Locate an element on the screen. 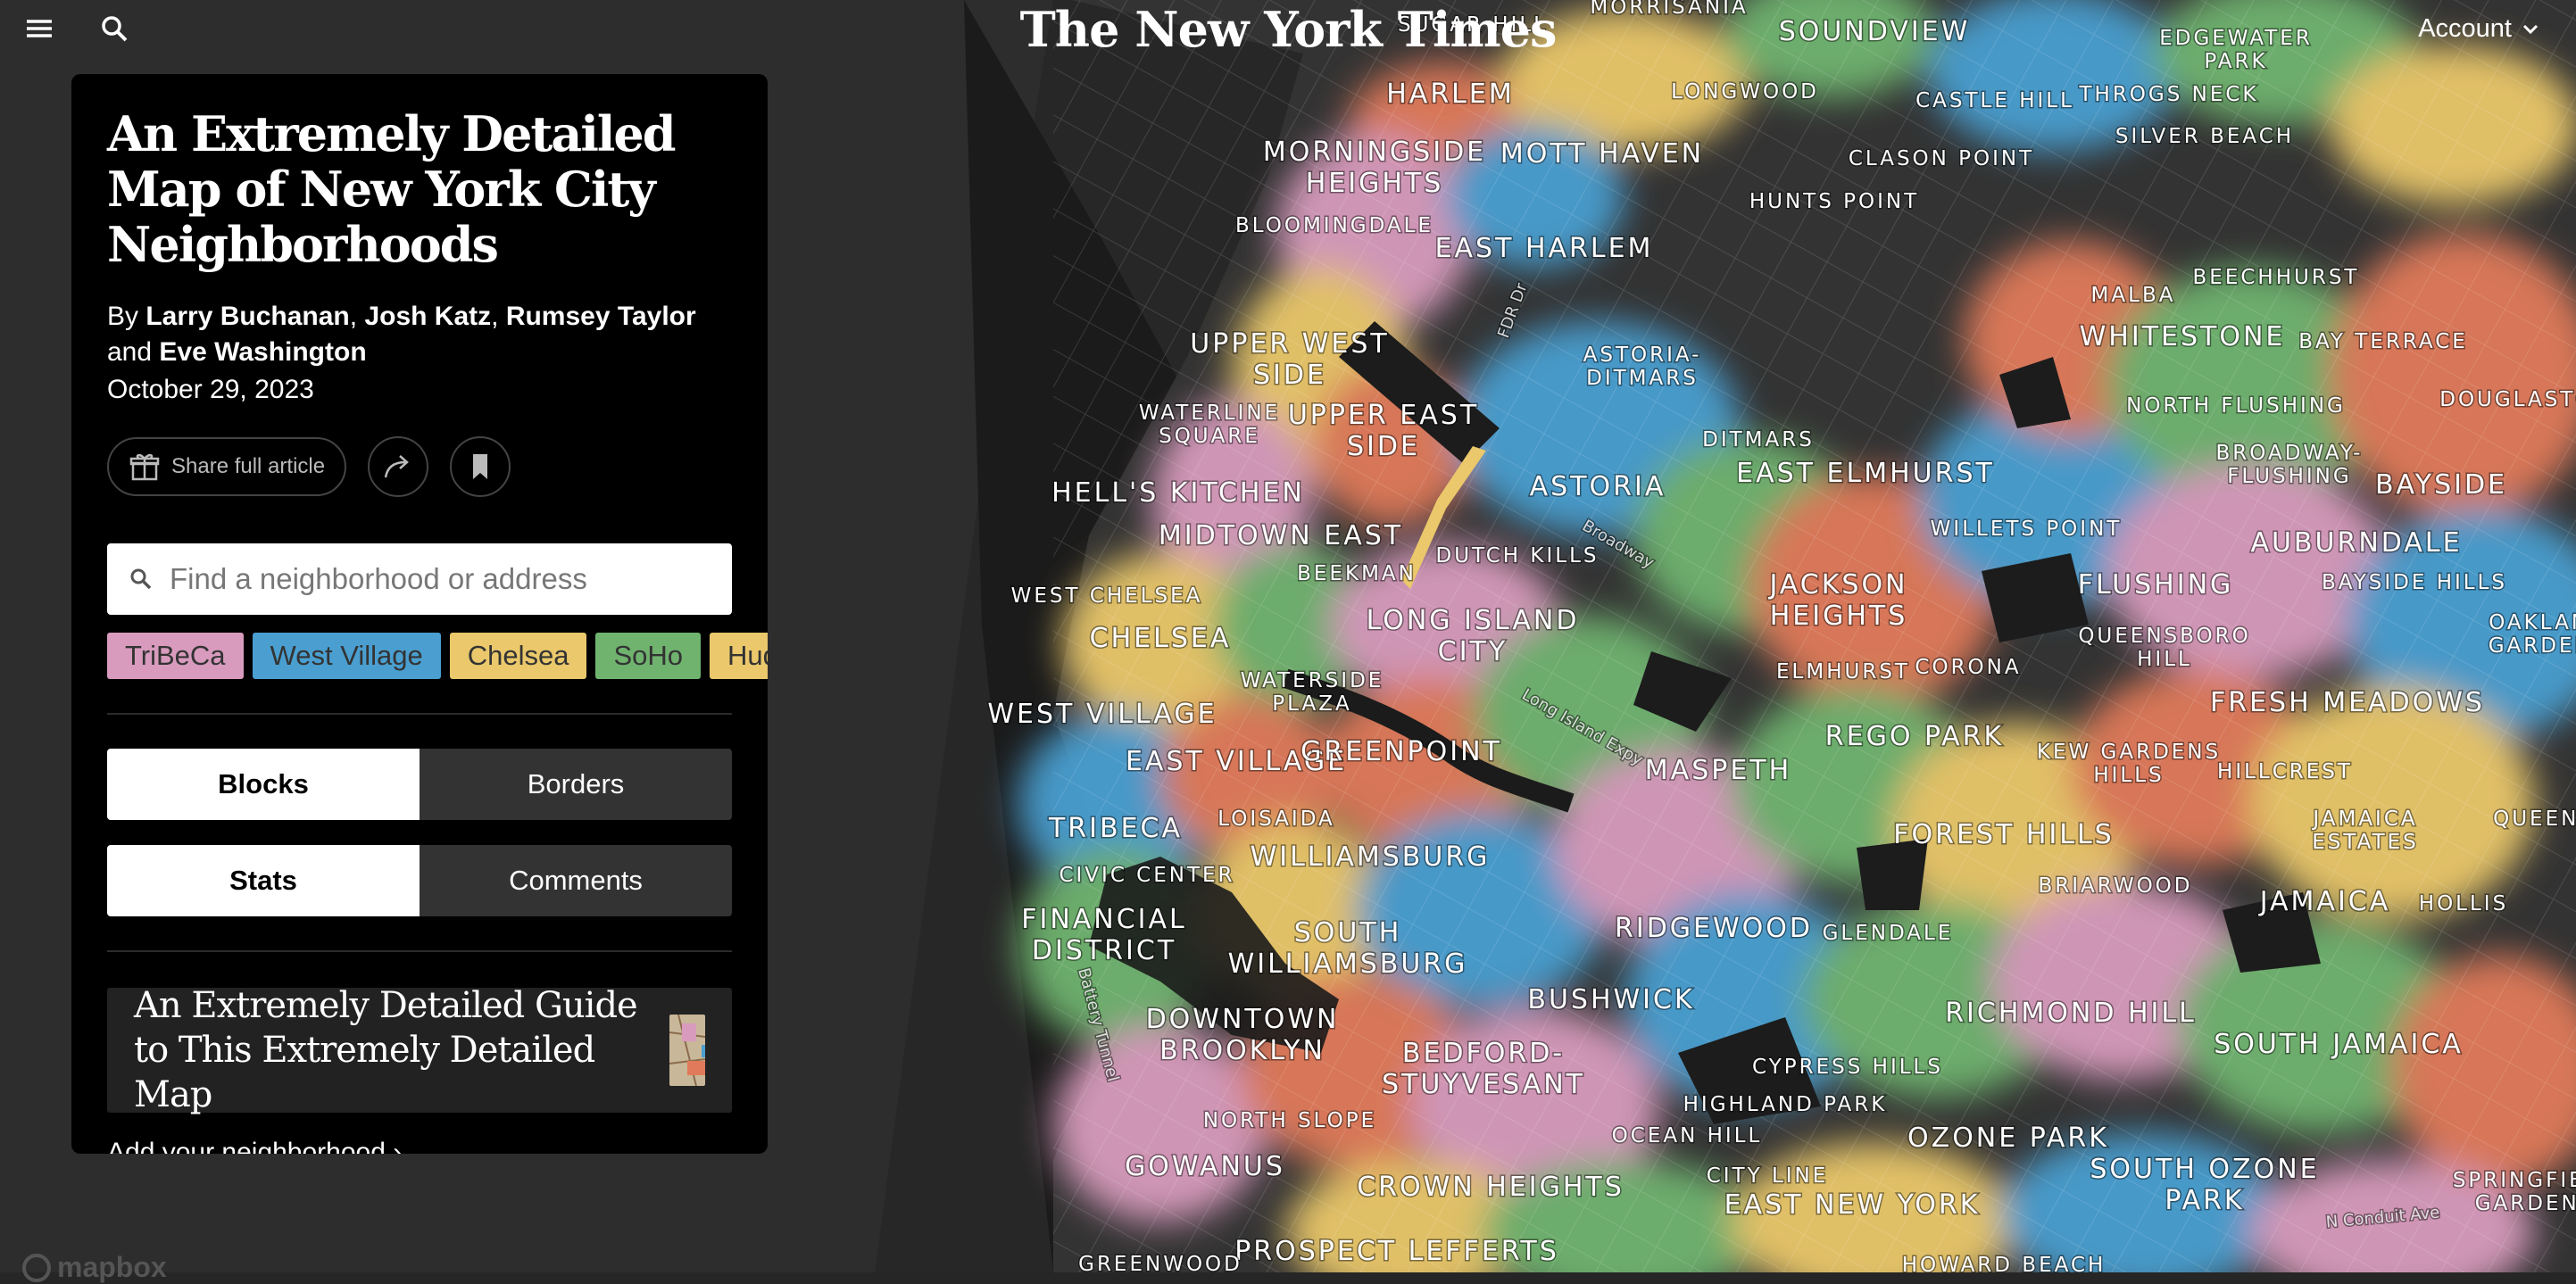 The width and height of the screenshot is (2576, 1284). map-label: EAST ELMHURST is located at coordinates (1866, 473).